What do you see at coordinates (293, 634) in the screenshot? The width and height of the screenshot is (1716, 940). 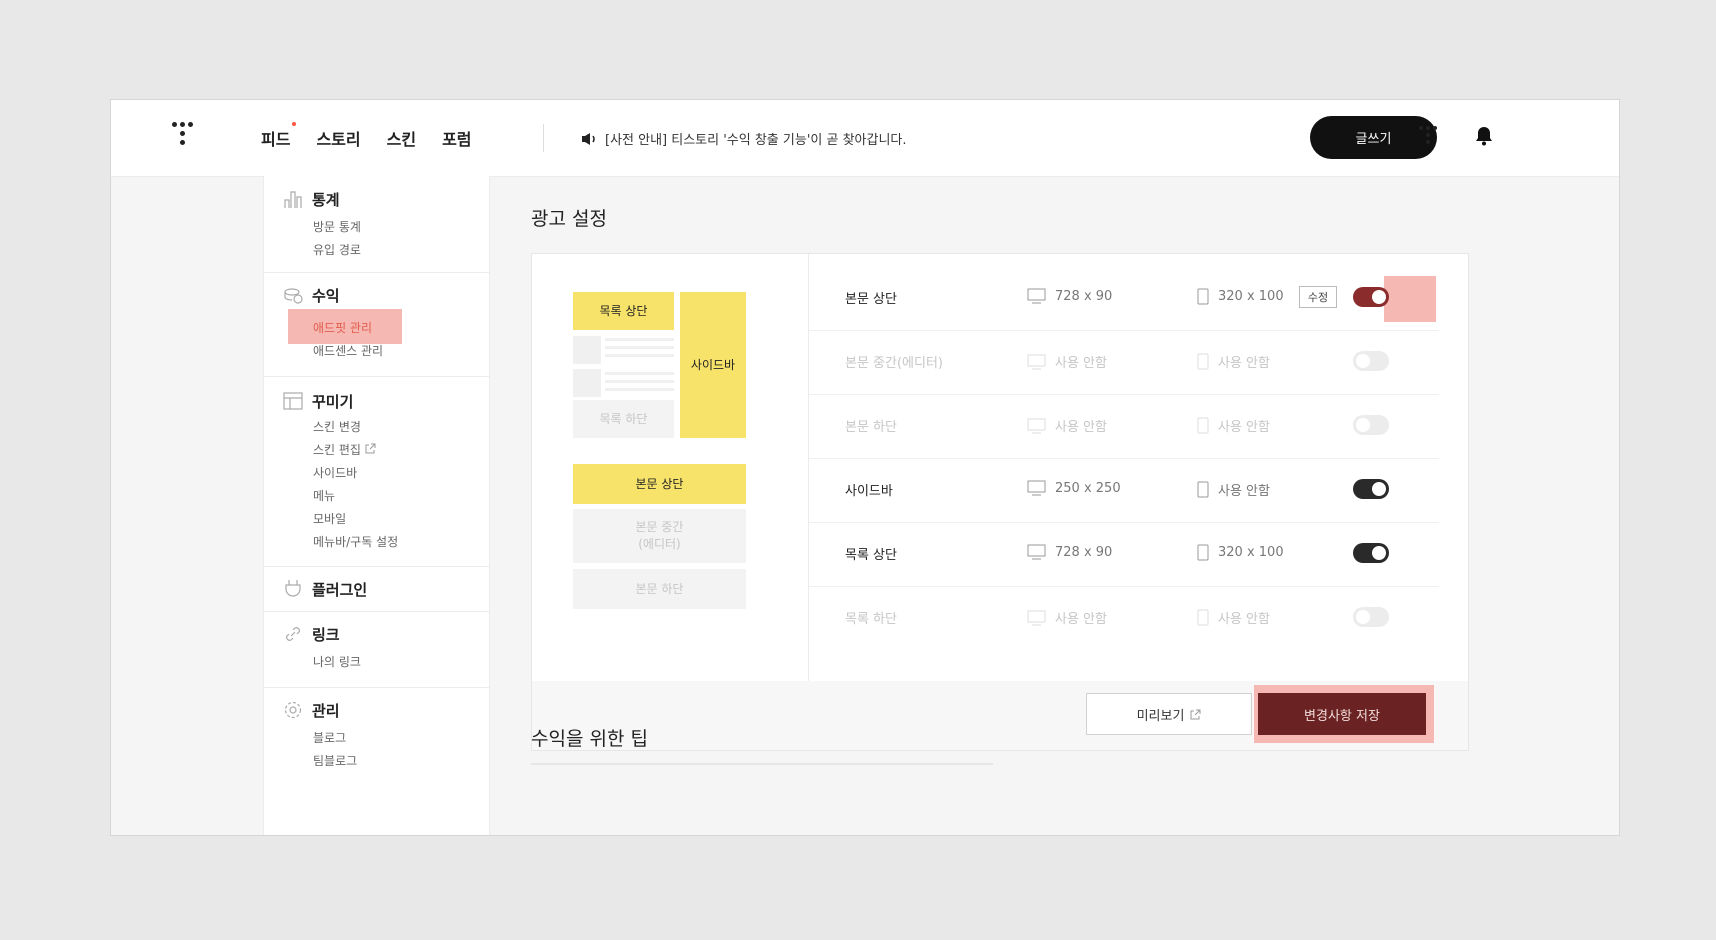 I see `link-icon` at bounding box center [293, 634].